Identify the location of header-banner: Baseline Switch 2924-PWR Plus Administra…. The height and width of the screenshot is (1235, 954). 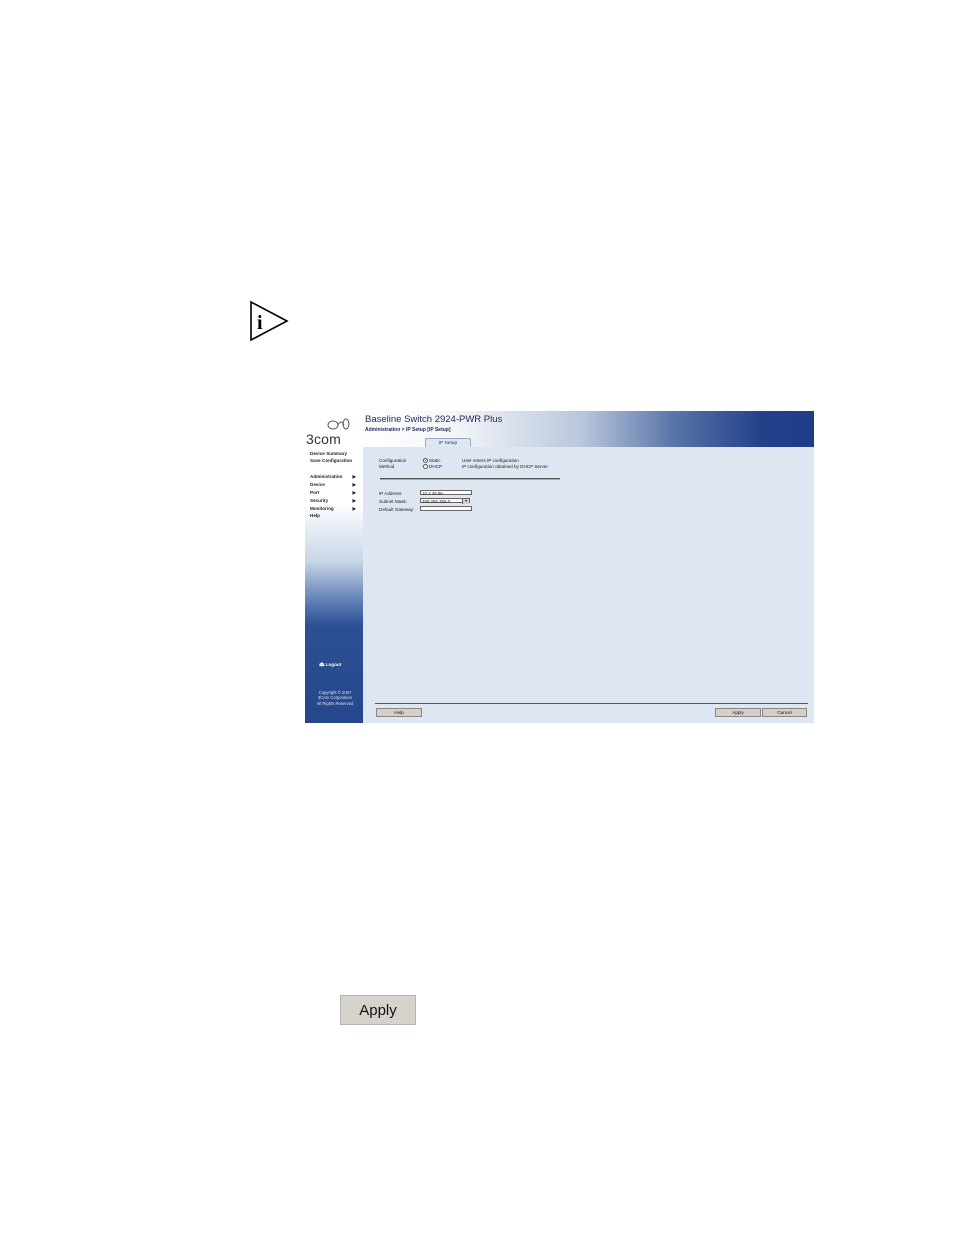
(588, 429).